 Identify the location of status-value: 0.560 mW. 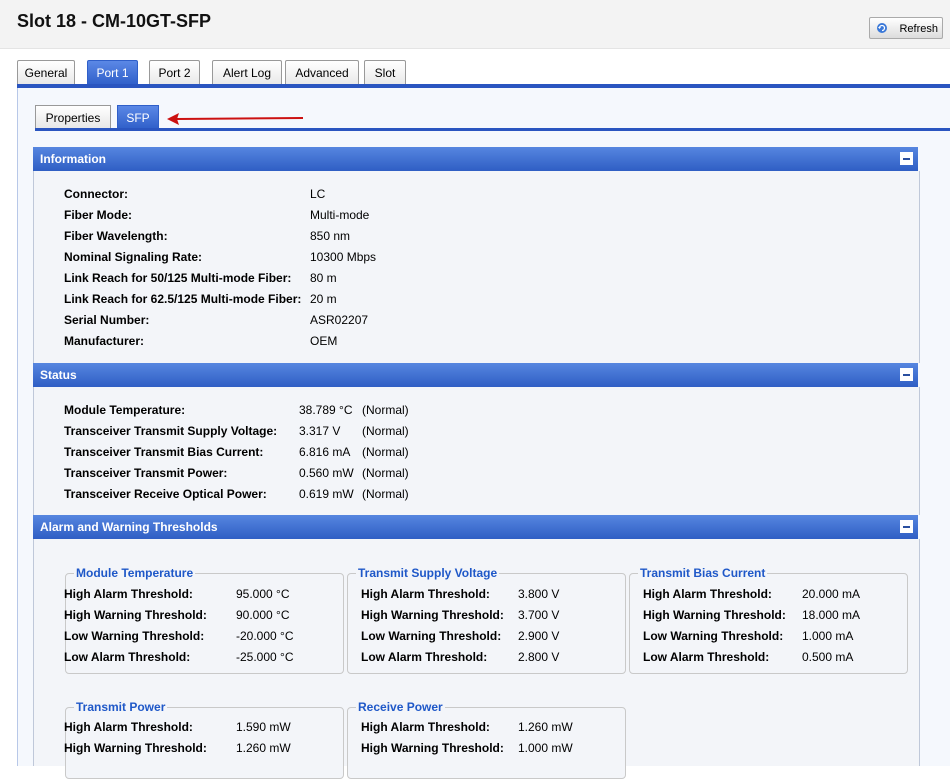
(326, 473).